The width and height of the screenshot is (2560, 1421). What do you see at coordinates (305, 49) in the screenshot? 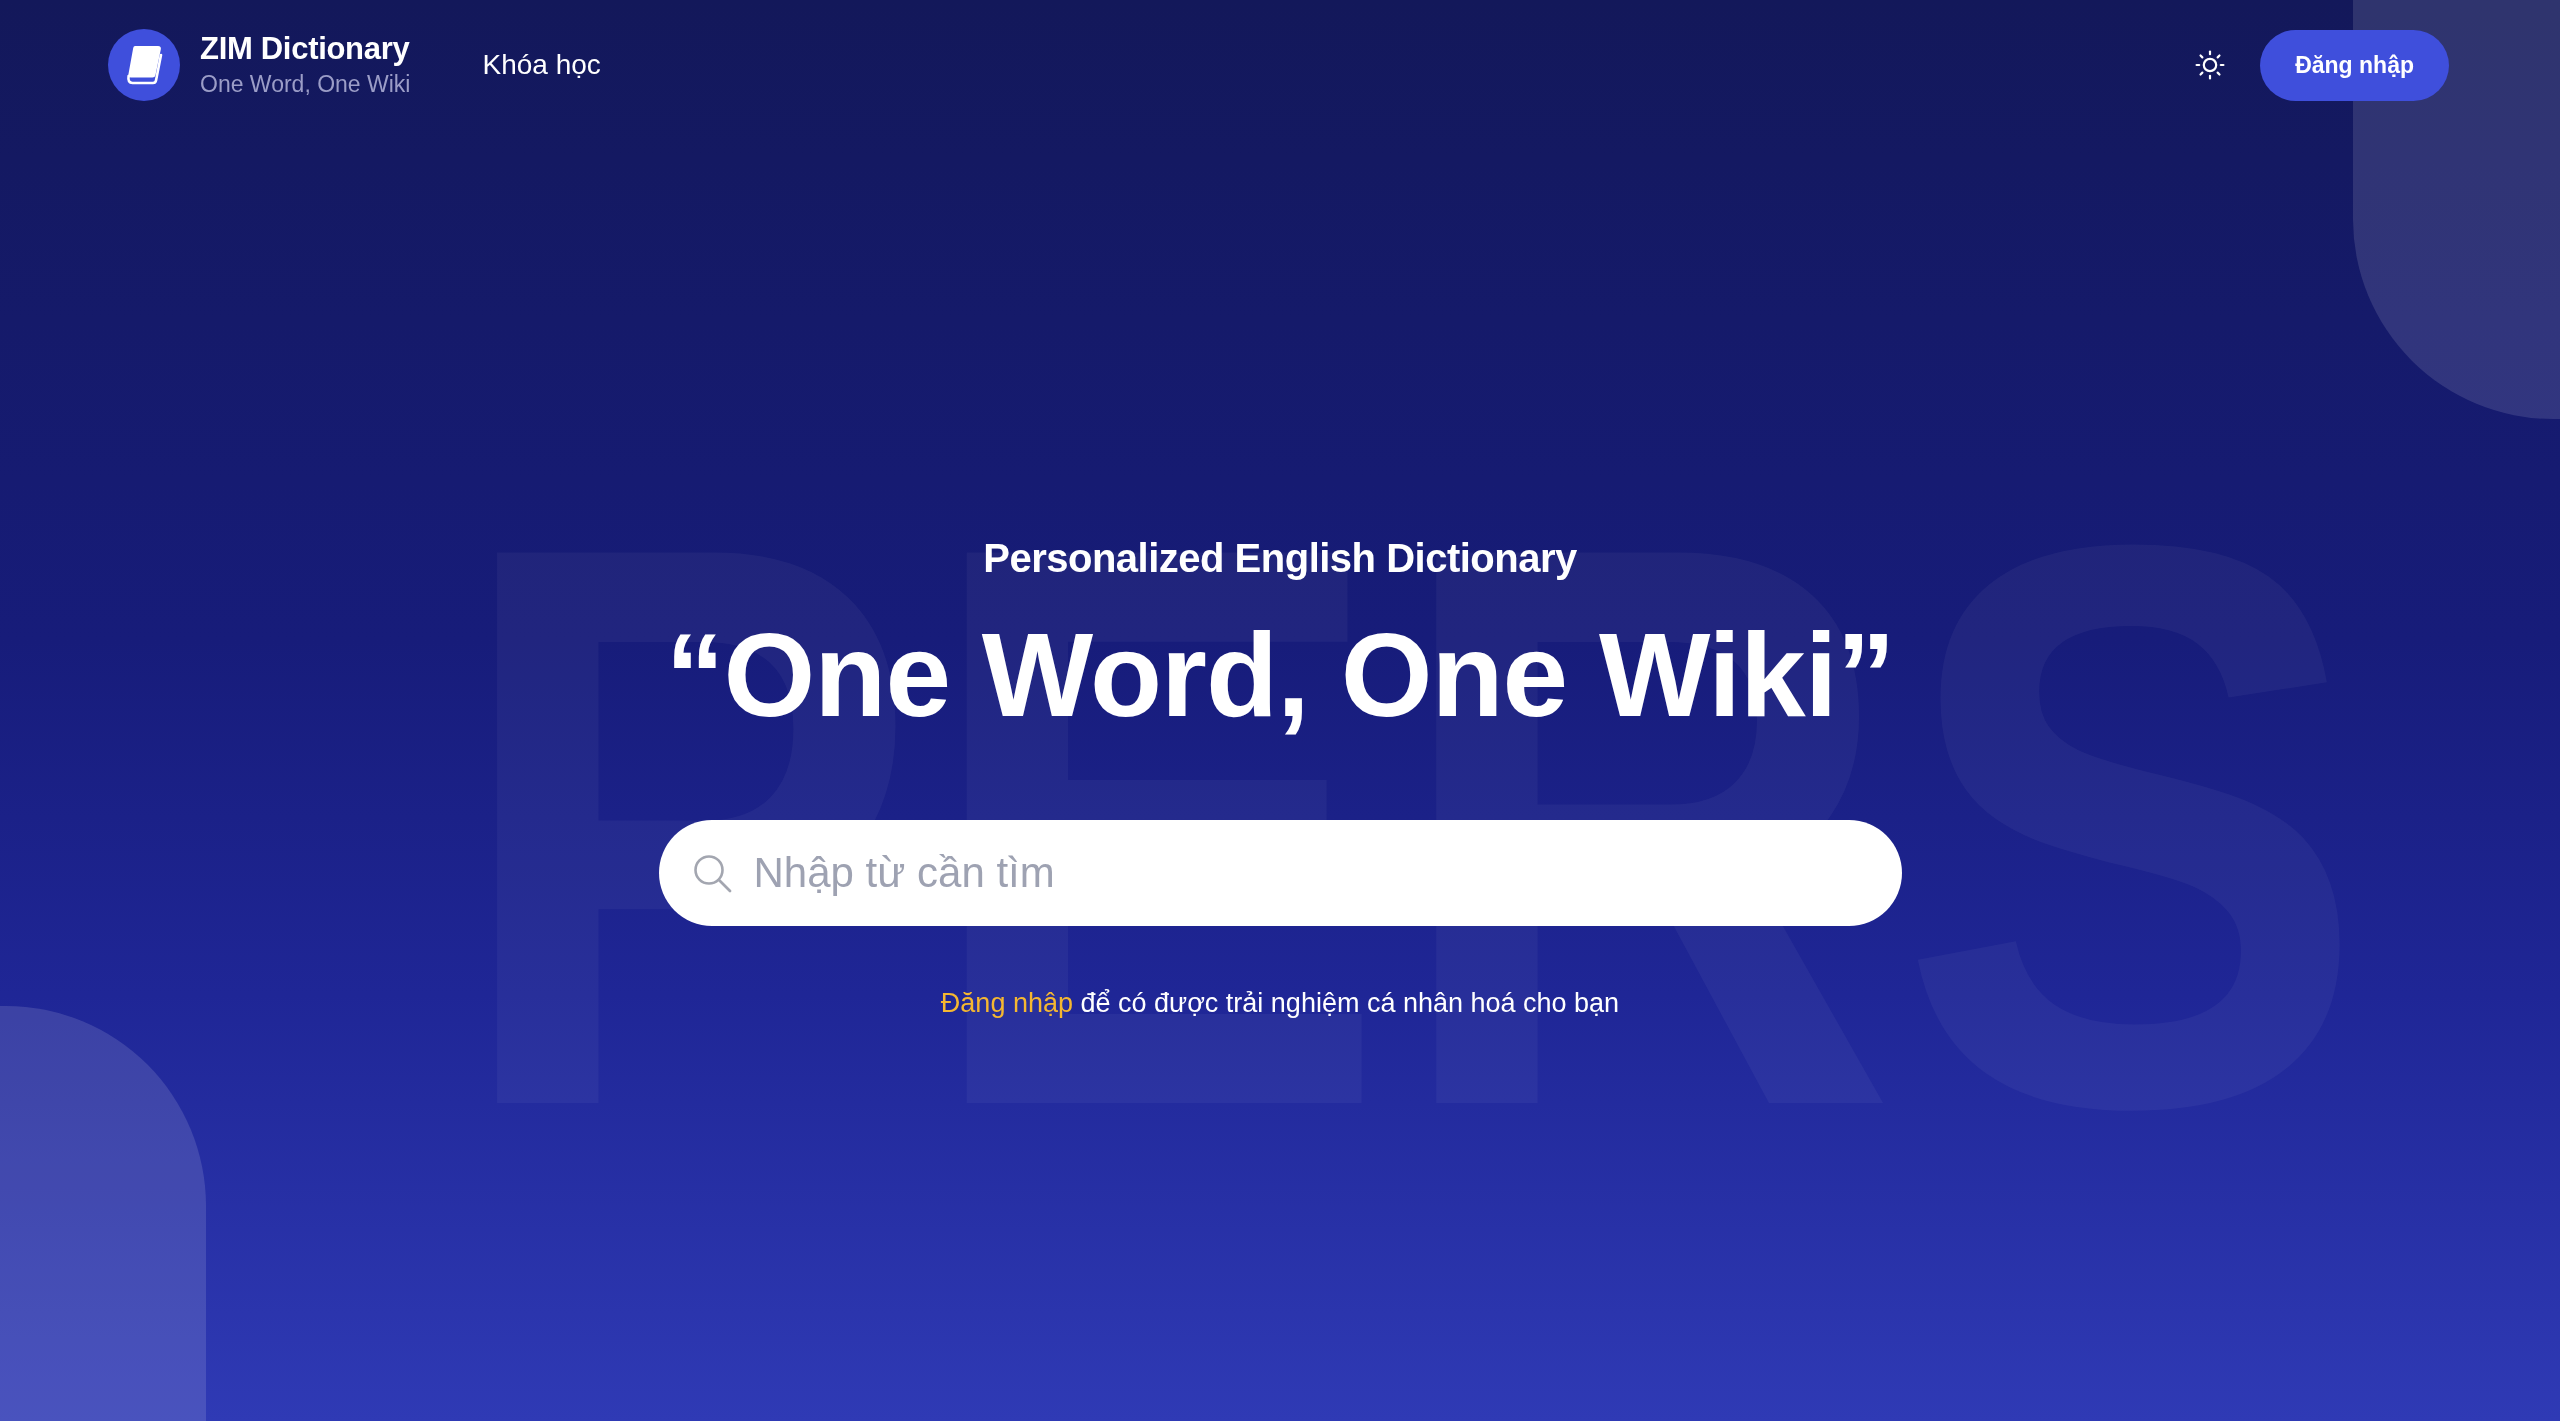
I see `site-title: ZIM Dictionary` at bounding box center [305, 49].